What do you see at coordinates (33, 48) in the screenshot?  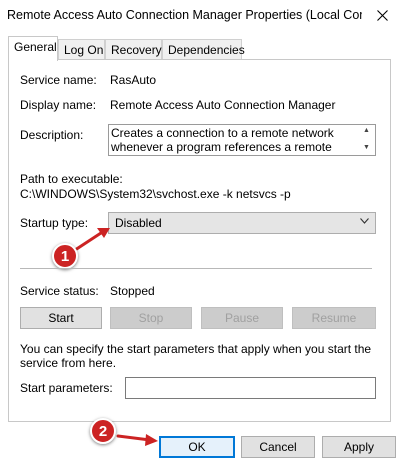 I see `tab-general: General` at bounding box center [33, 48].